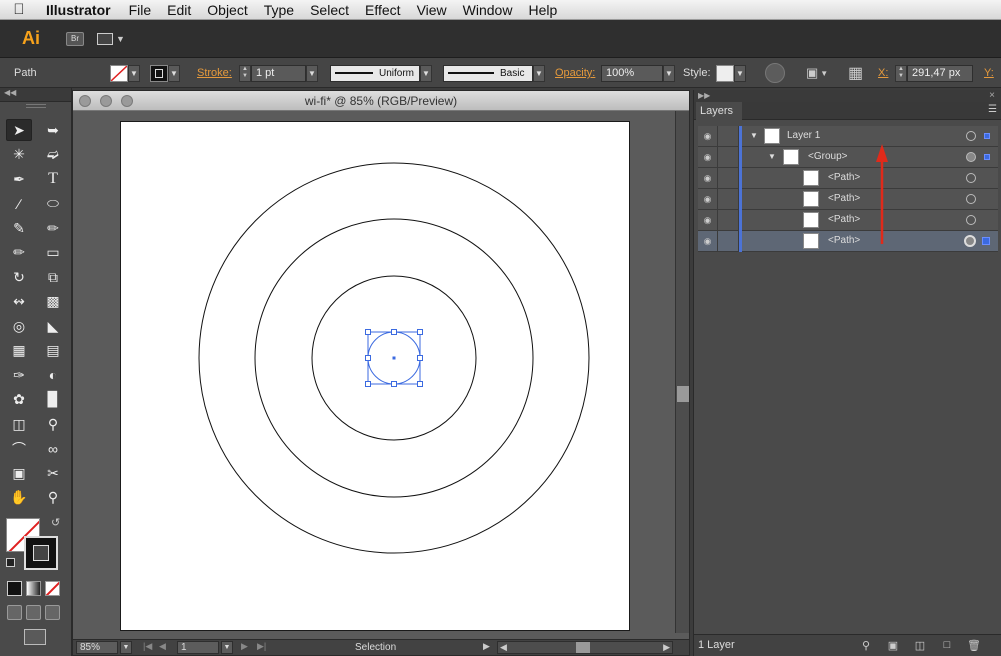  I want to click on menu-help: Help, so click(542, 10).